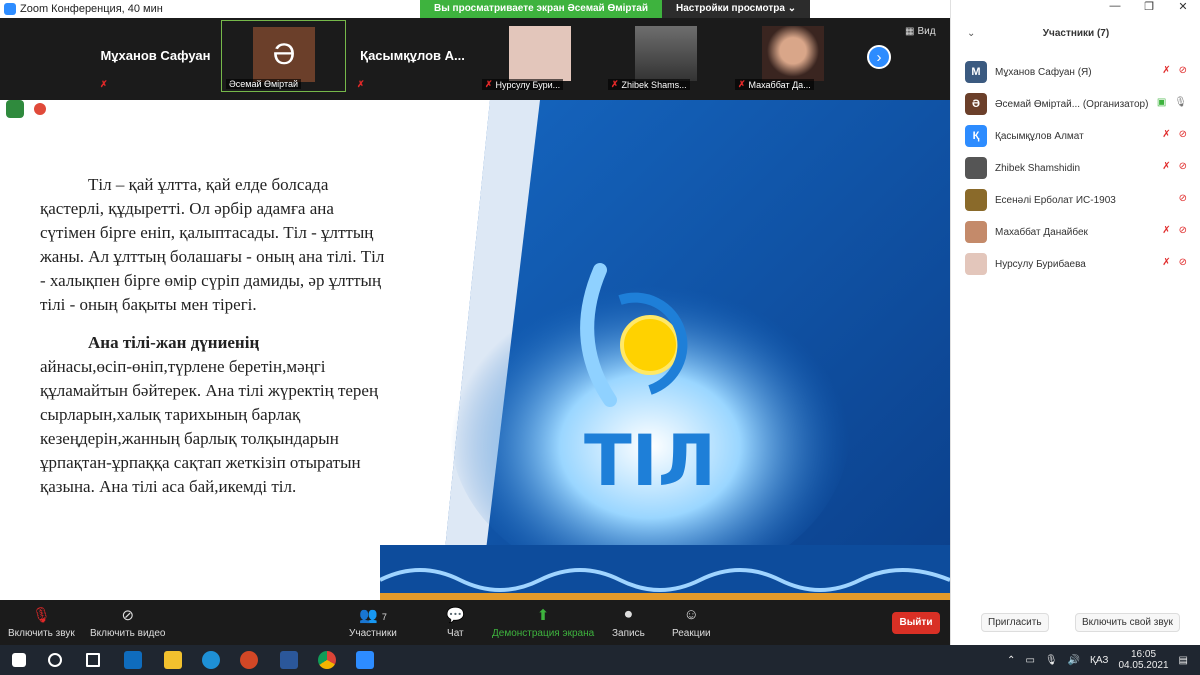 The width and height of the screenshot is (1200, 675). What do you see at coordinates (736, 9) in the screenshot?
I see `view-settings-button: Настройки просмотра ⌄` at bounding box center [736, 9].